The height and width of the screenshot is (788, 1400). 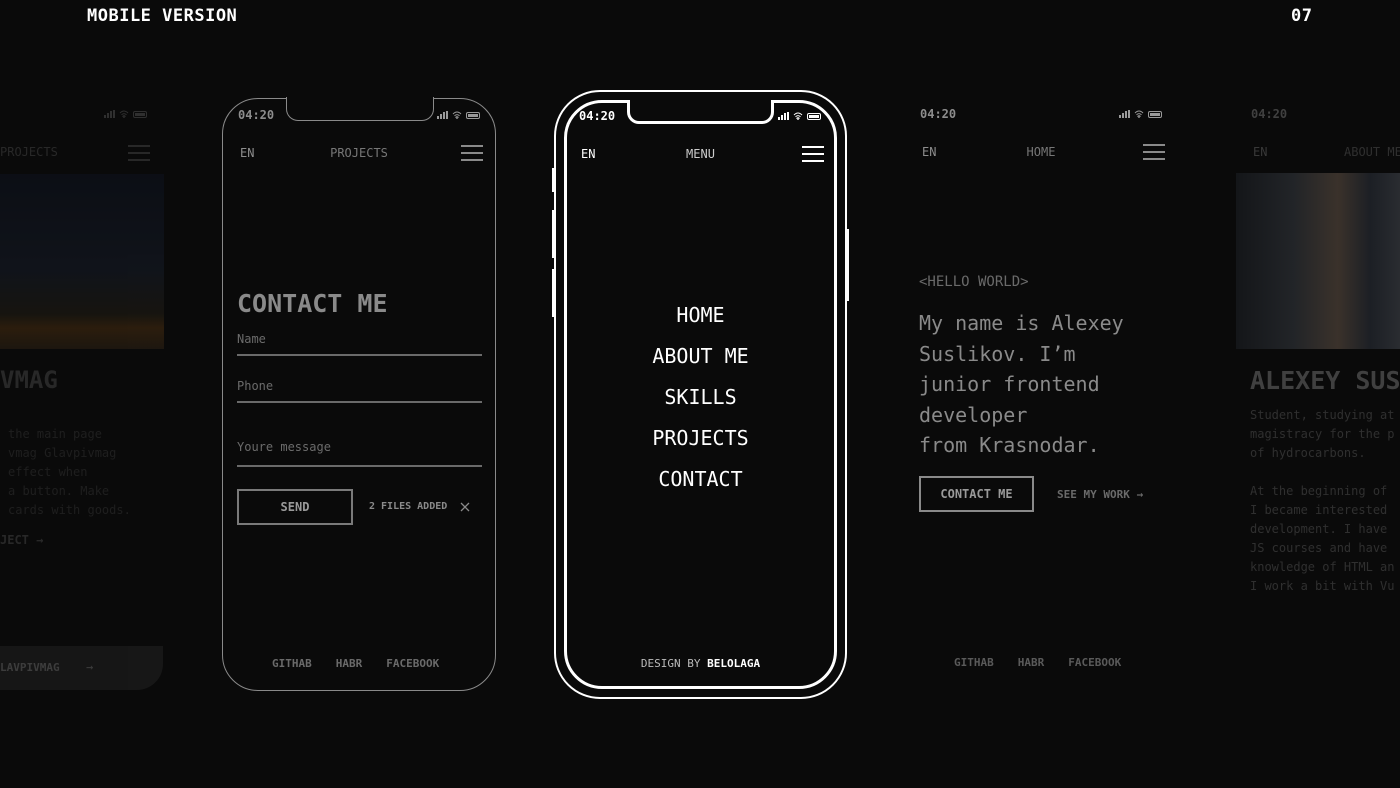 I want to click on send-button: SEND, so click(x=295, y=507).